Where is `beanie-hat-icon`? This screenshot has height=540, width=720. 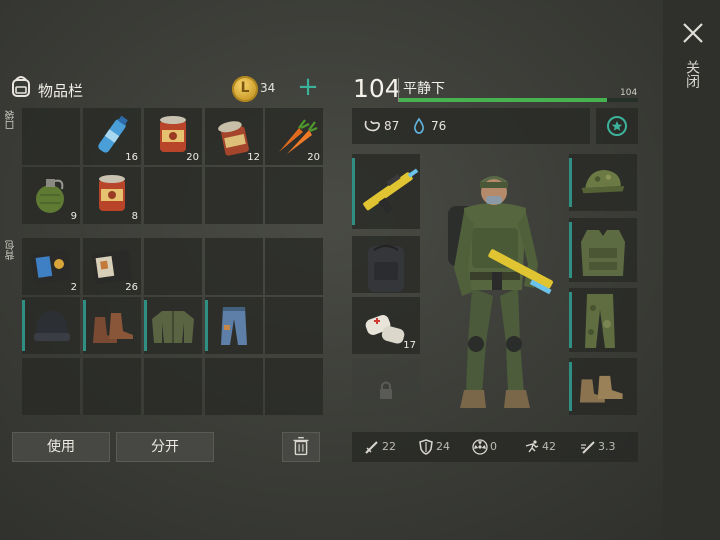
beanie-hat-icon is located at coordinates (52, 326).